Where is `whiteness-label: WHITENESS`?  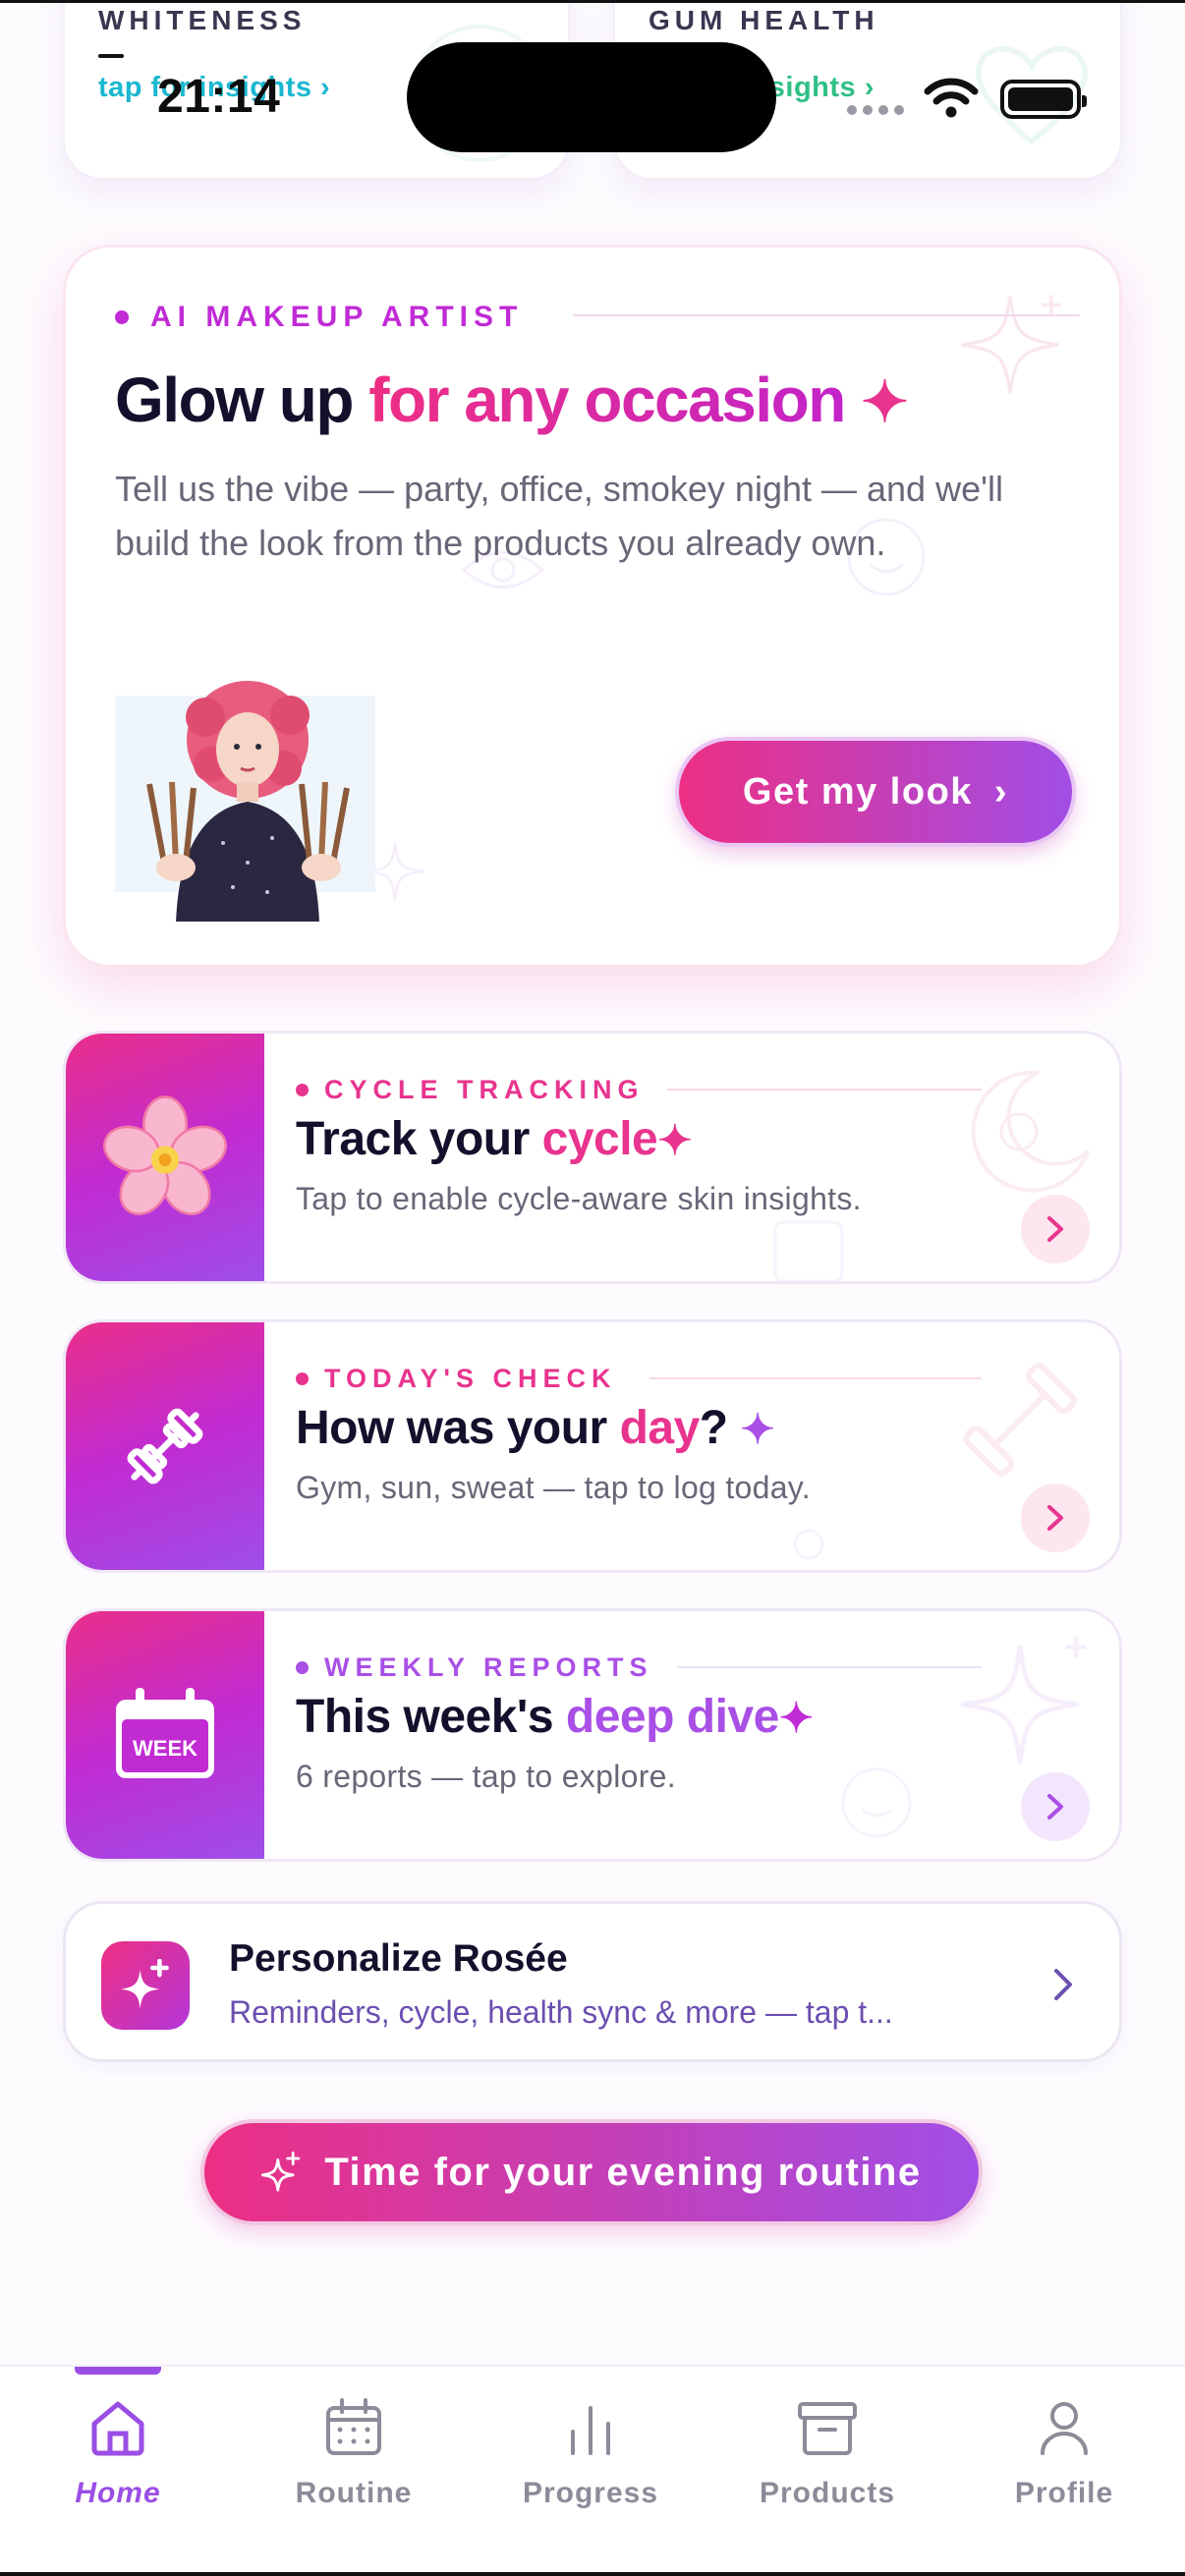 whiteness-label: WHITENESS is located at coordinates (202, 20).